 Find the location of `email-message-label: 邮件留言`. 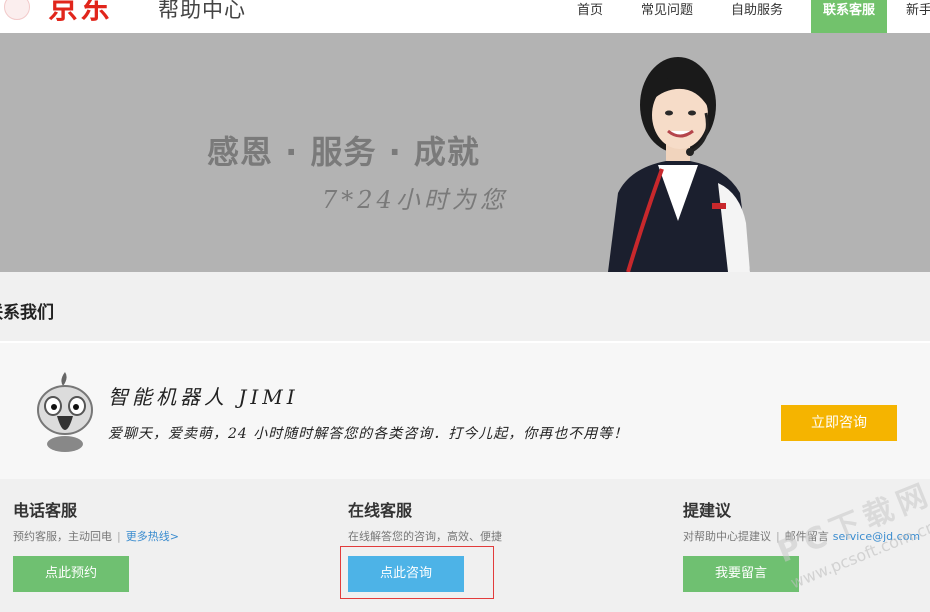

email-message-label: 邮件留言 is located at coordinates (806, 536).